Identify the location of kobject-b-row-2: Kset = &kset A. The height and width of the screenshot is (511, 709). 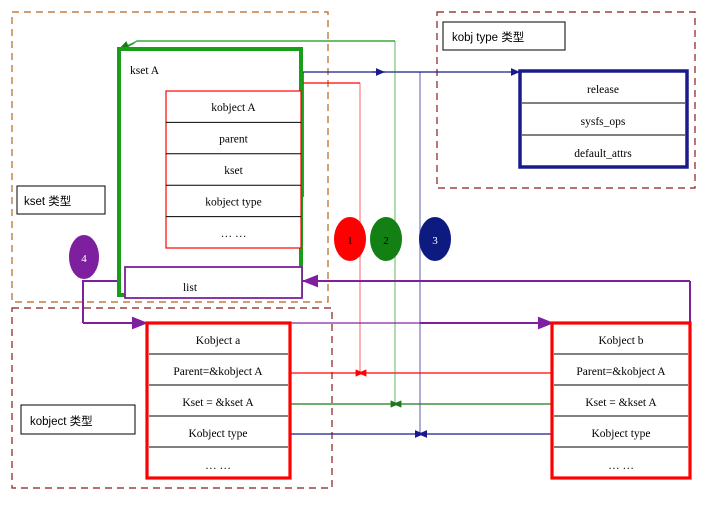
(621, 403).